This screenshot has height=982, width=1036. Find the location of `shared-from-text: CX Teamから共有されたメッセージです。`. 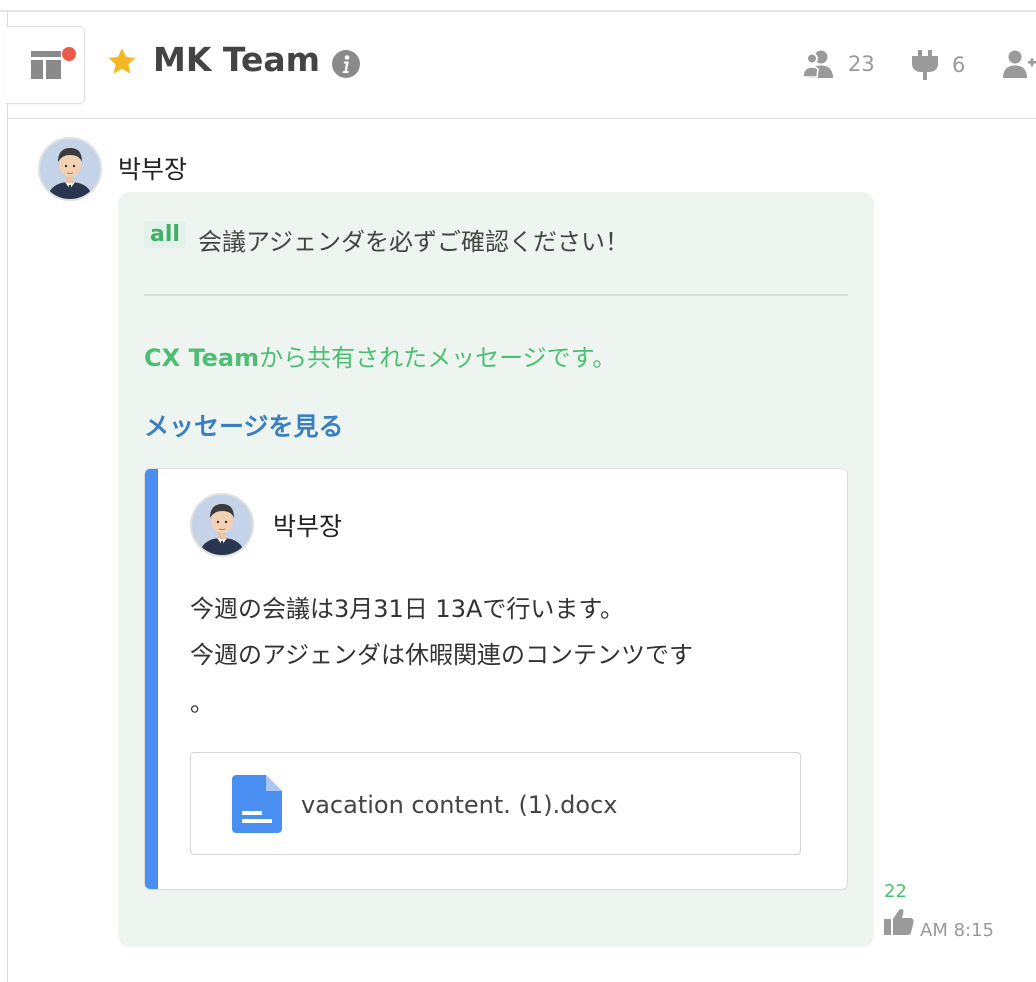

shared-from-text: CX Teamから共有されたメッセージです。 is located at coordinates (380, 355).